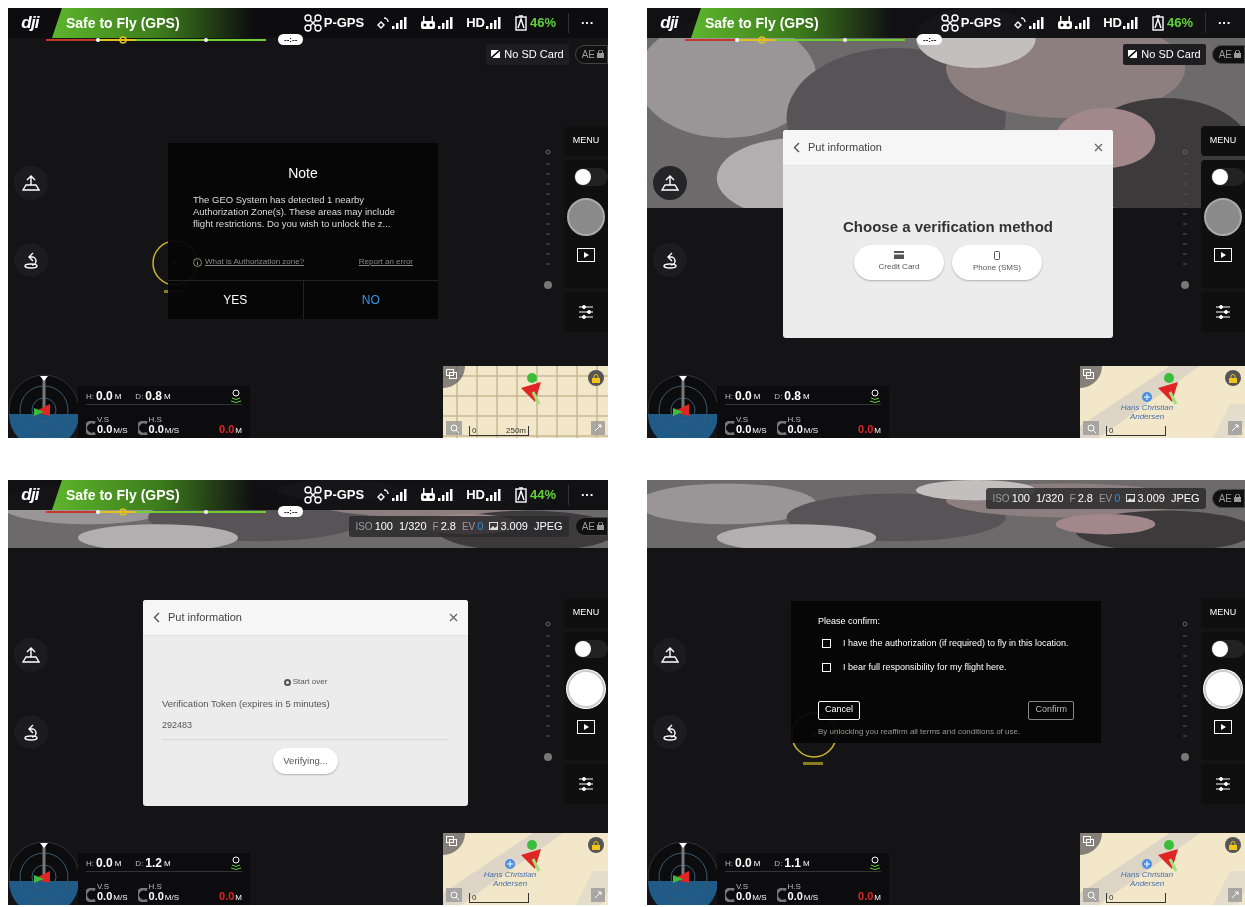 Image resolution: width=1245 pixels, height=907 pixels. What do you see at coordinates (227, 896) in the screenshot?
I see `telemetry-value: 0.0` at bounding box center [227, 896].